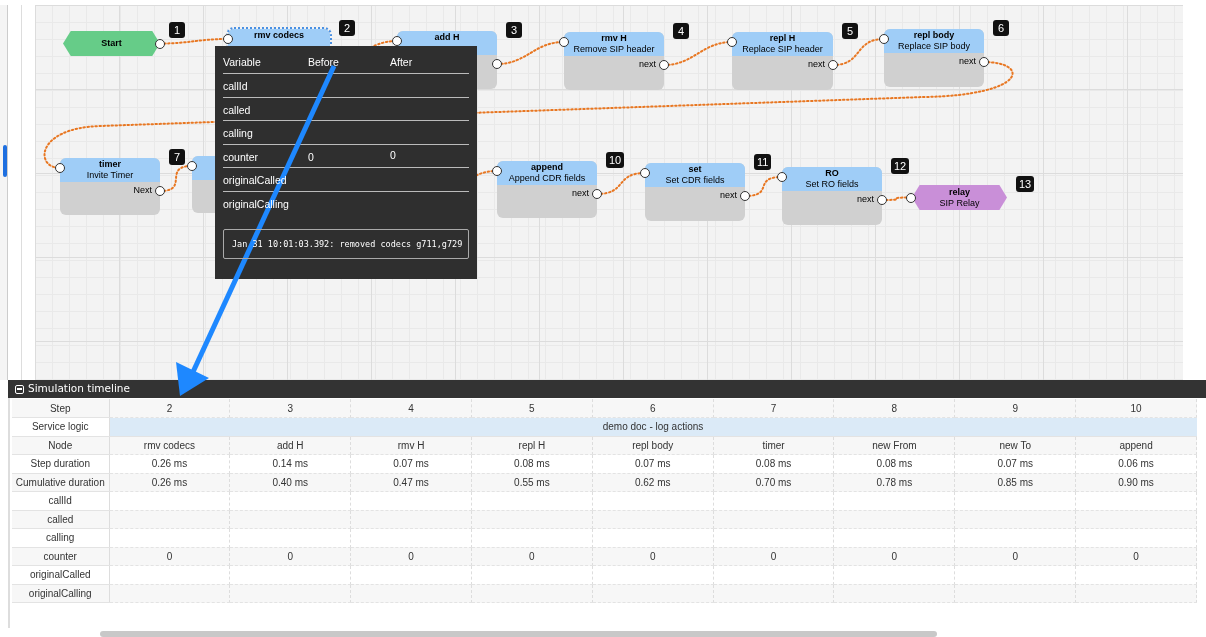 Image resolution: width=1206 pixels, height=637 pixels. What do you see at coordinates (110, 186) in the screenshot?
I see `step-node: timer Invite Timer Next` at bounding box center [110, 186].